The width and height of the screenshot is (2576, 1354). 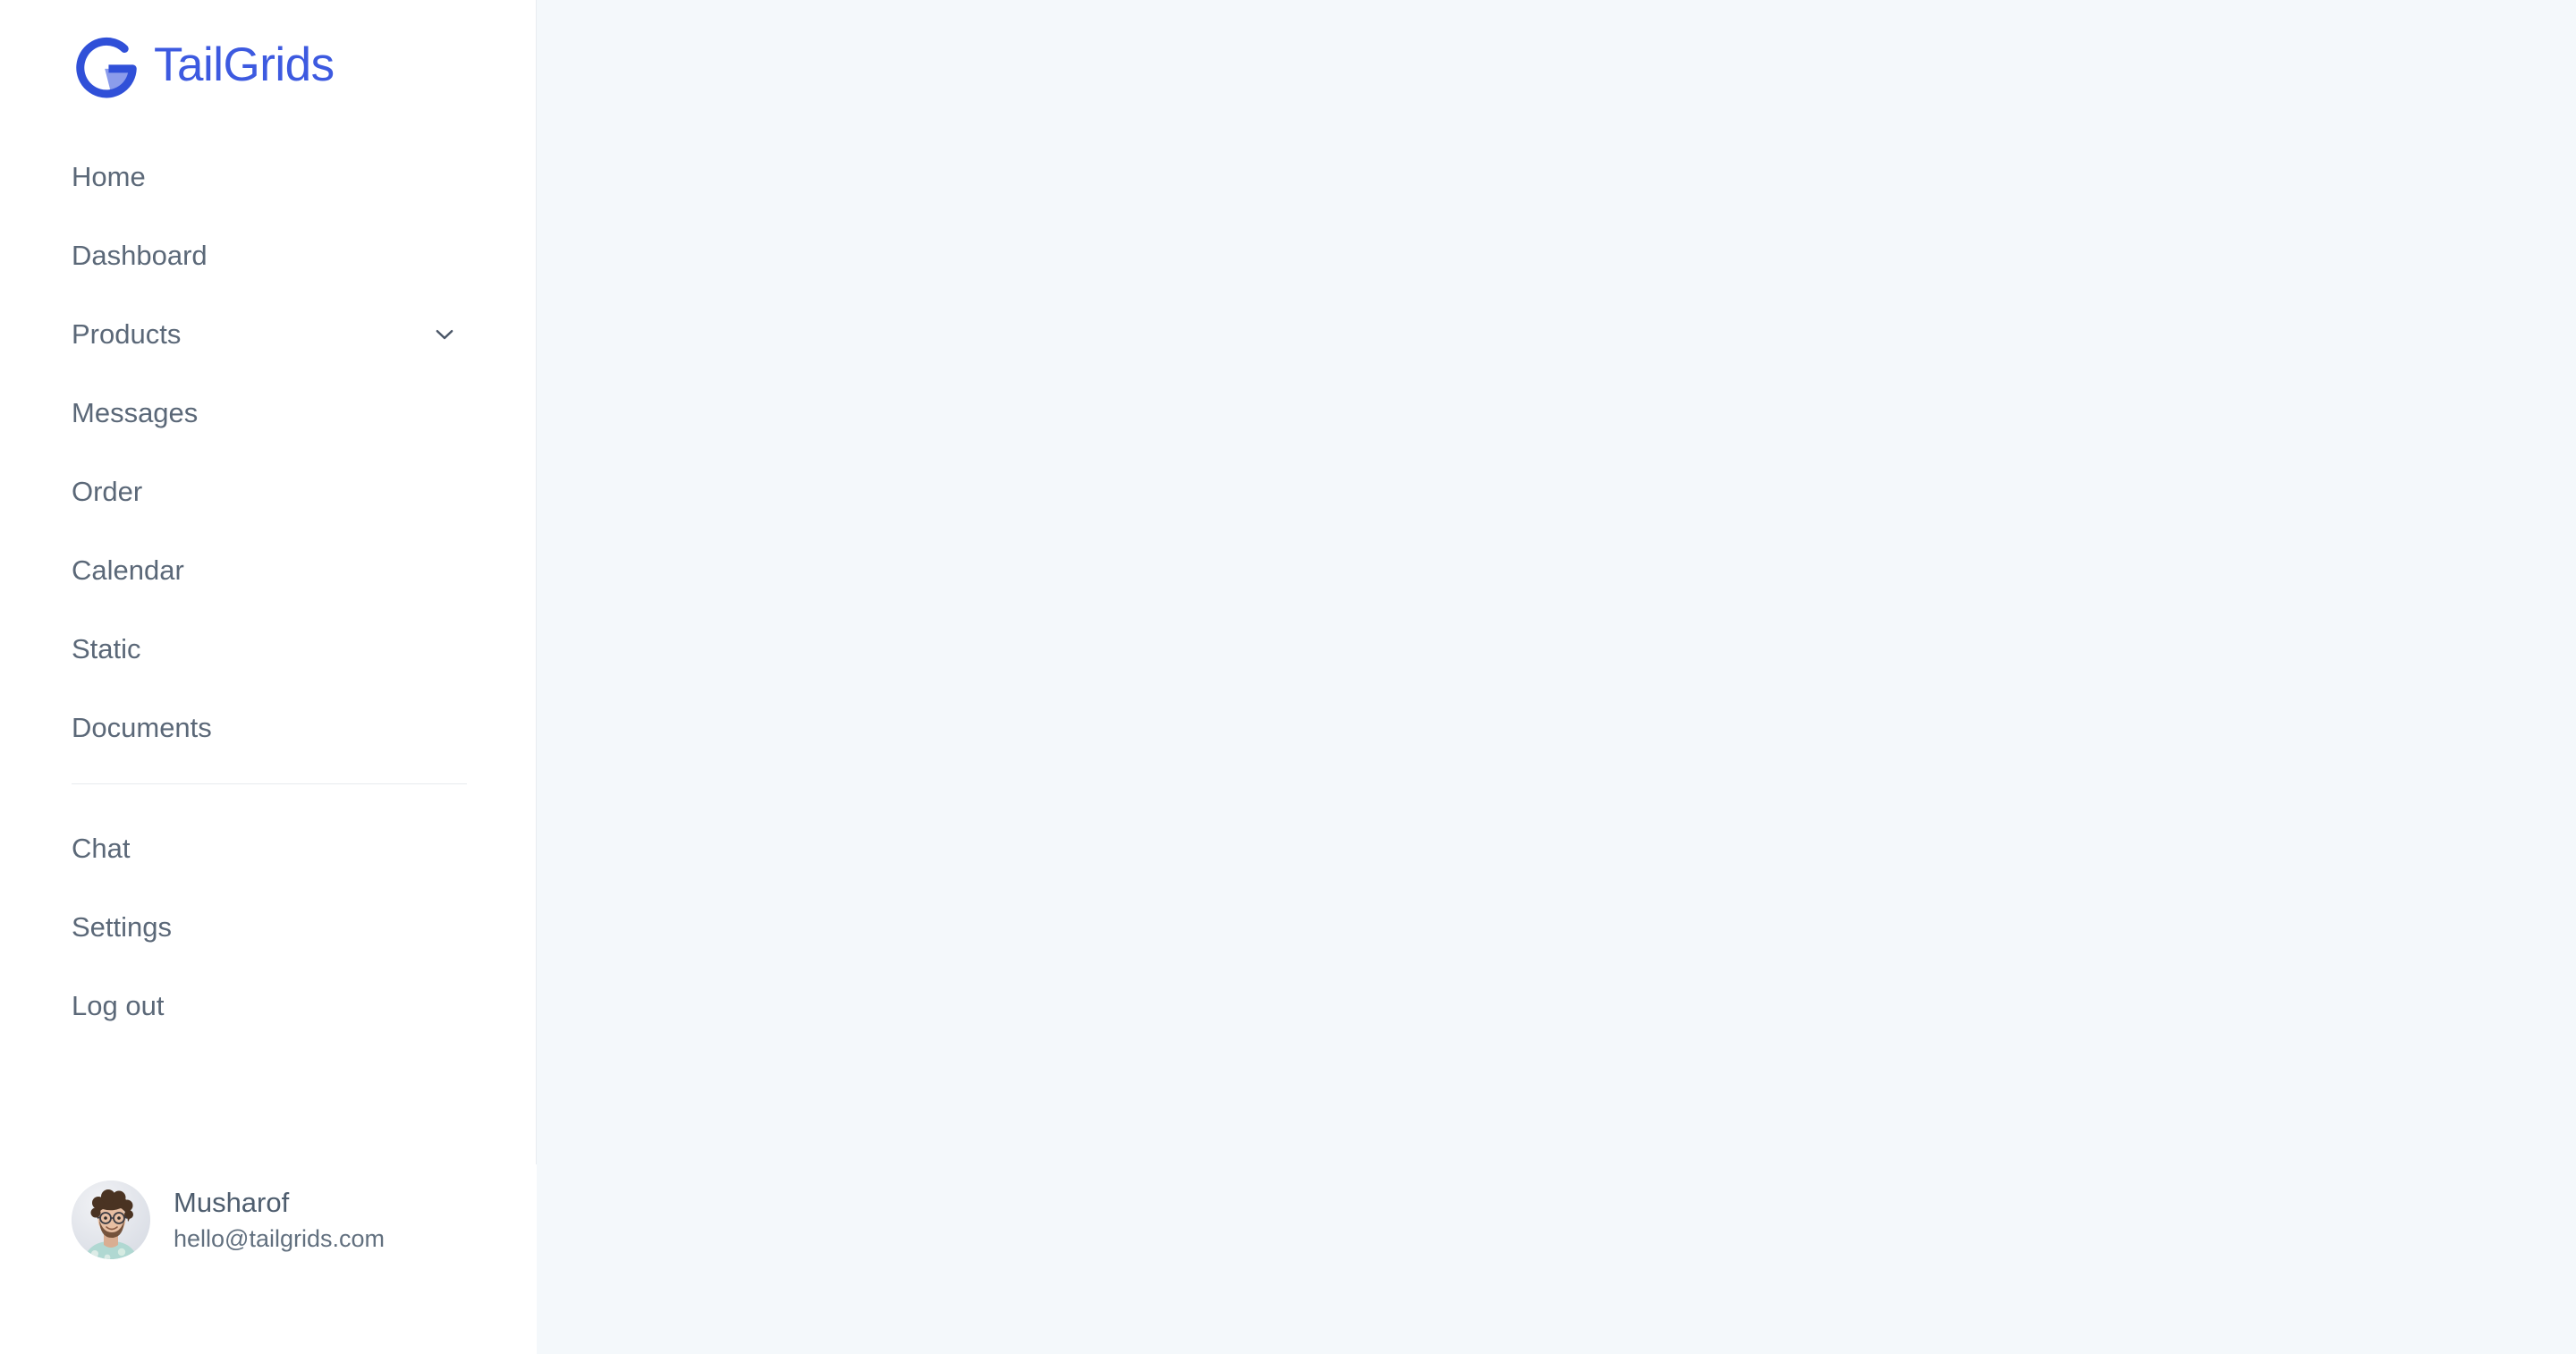 I want to click on chevron-down-icon, so click(x=444, y=334).